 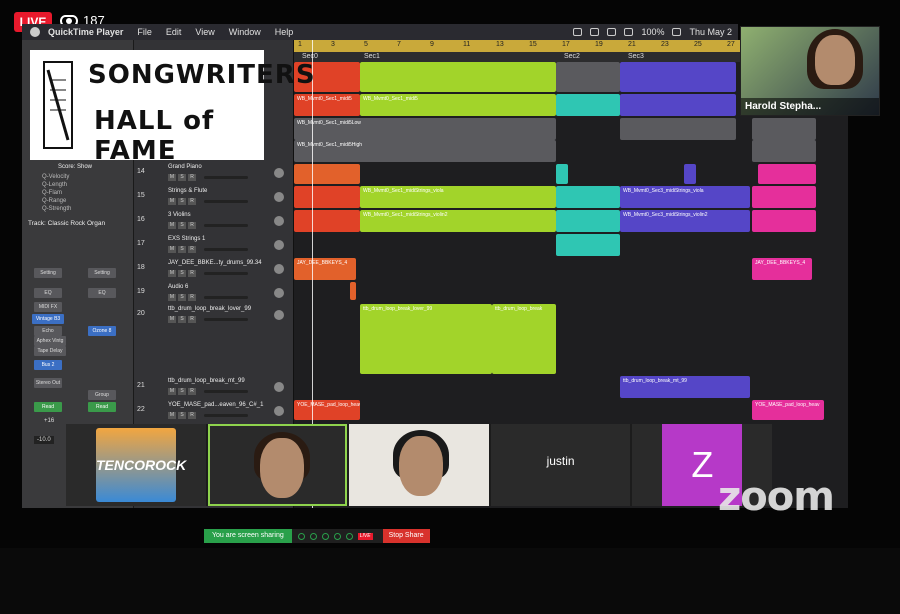 I want to click on region-piano-d, so click(x=787, y=174).